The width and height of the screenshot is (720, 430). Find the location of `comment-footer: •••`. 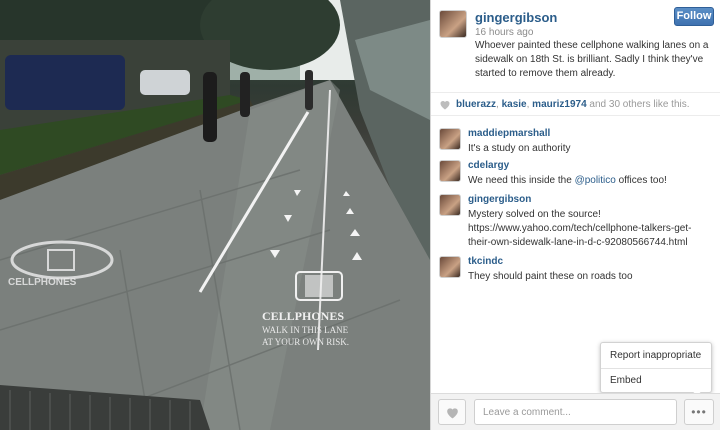

comment-footer: ••• is located at coordinates (575, 411).